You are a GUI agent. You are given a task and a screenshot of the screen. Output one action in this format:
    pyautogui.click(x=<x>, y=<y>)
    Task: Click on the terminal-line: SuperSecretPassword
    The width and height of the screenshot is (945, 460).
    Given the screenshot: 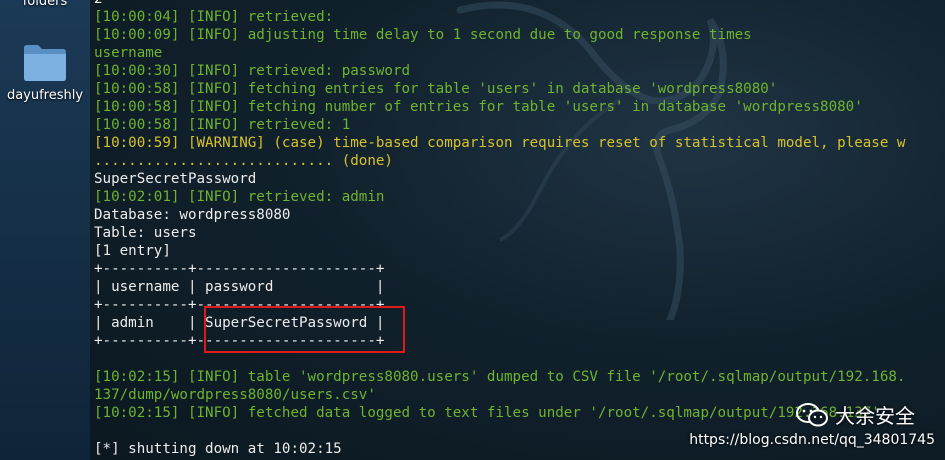 What is the action you would take?
    pyautogui.click(x=175, y=179)
    